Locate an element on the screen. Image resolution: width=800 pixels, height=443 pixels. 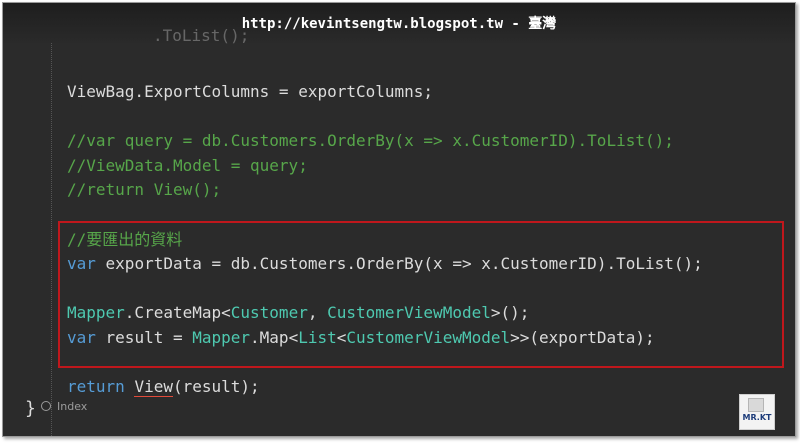
codelens-index: Index is located at coordinates (64, 406).